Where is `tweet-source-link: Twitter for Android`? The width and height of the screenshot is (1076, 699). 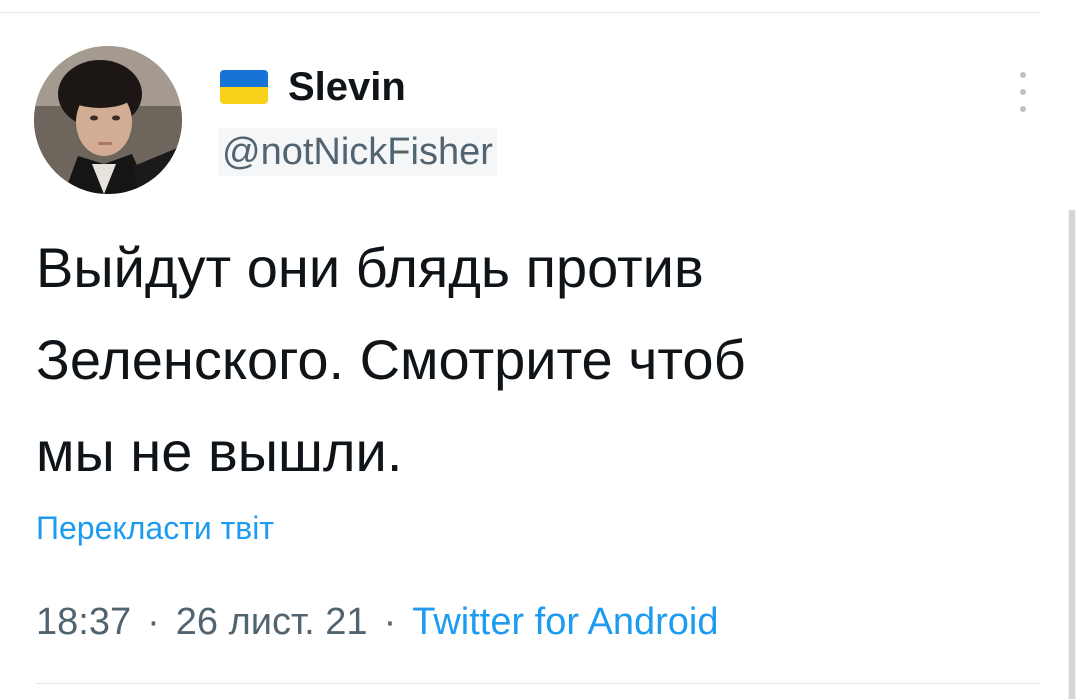 tweet-source-link: Twitter for Android is located at coordinates (565, 622).